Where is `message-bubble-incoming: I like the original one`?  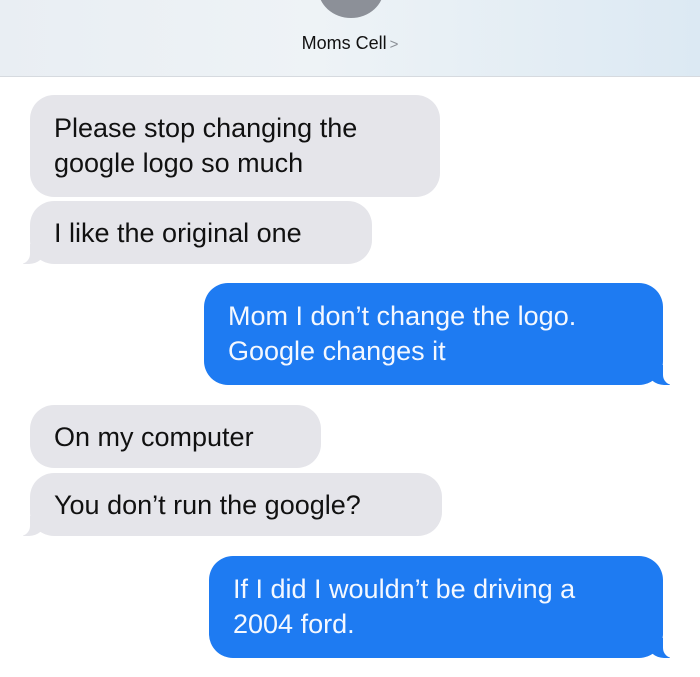
message-bubble-incoming: I like the original one is located at coordinates (193, 232).